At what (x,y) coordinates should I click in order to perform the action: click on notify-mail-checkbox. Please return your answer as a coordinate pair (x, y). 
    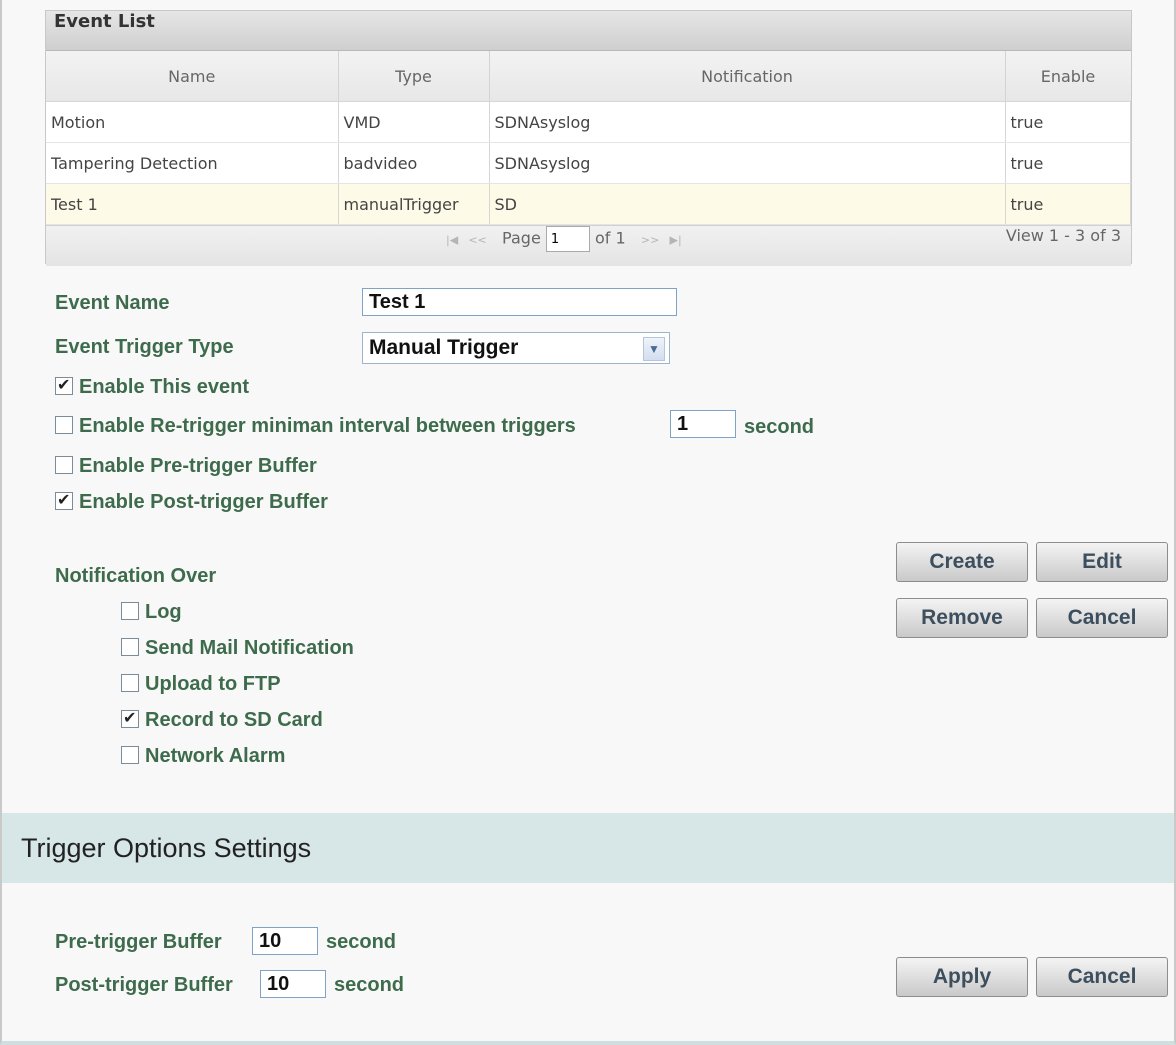
    Looking at the image, I should click on (130, 647).